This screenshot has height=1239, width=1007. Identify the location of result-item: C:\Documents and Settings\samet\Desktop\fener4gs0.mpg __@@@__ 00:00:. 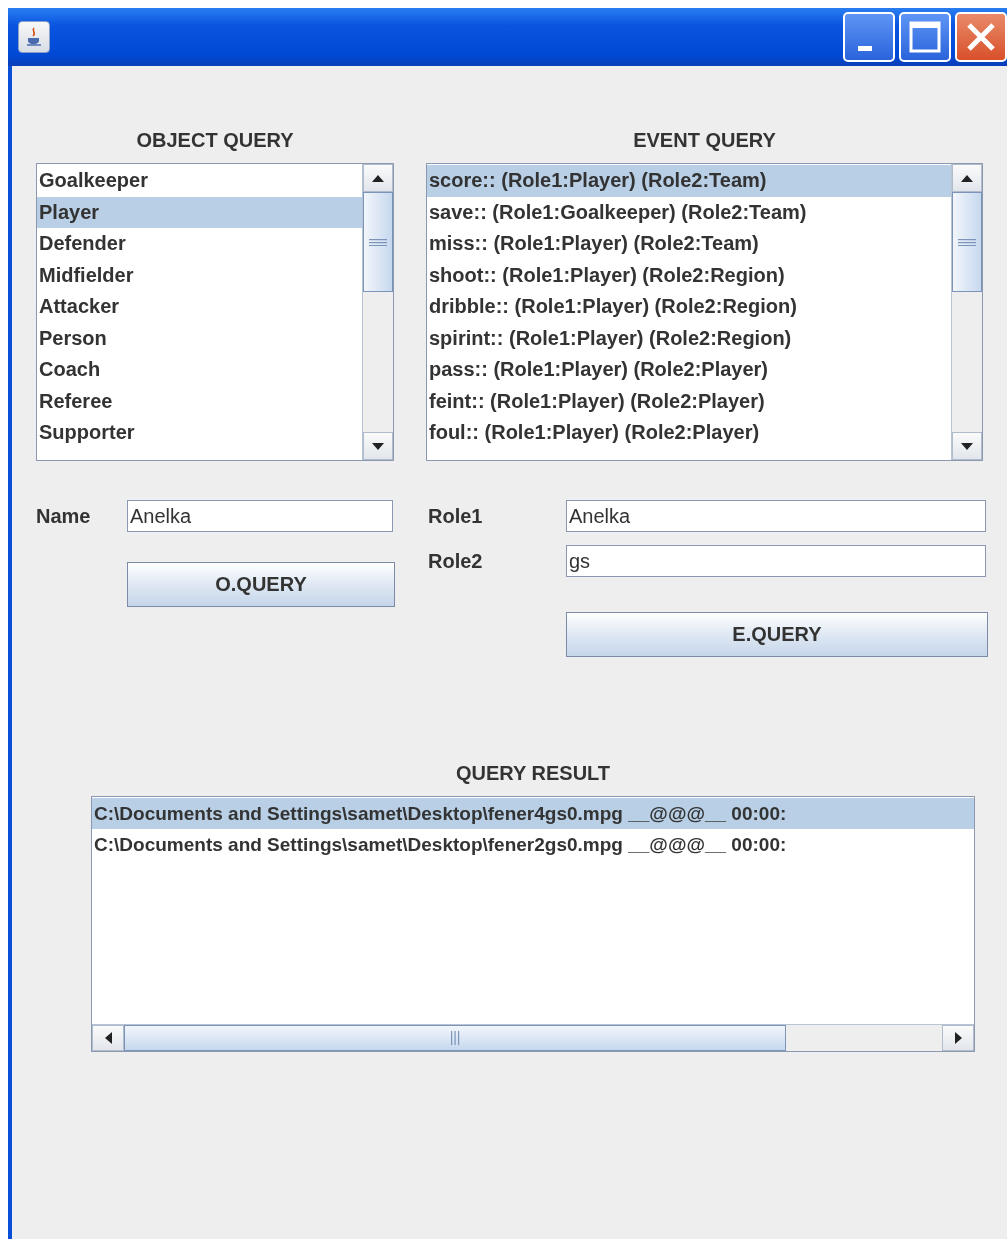
(533, 813).